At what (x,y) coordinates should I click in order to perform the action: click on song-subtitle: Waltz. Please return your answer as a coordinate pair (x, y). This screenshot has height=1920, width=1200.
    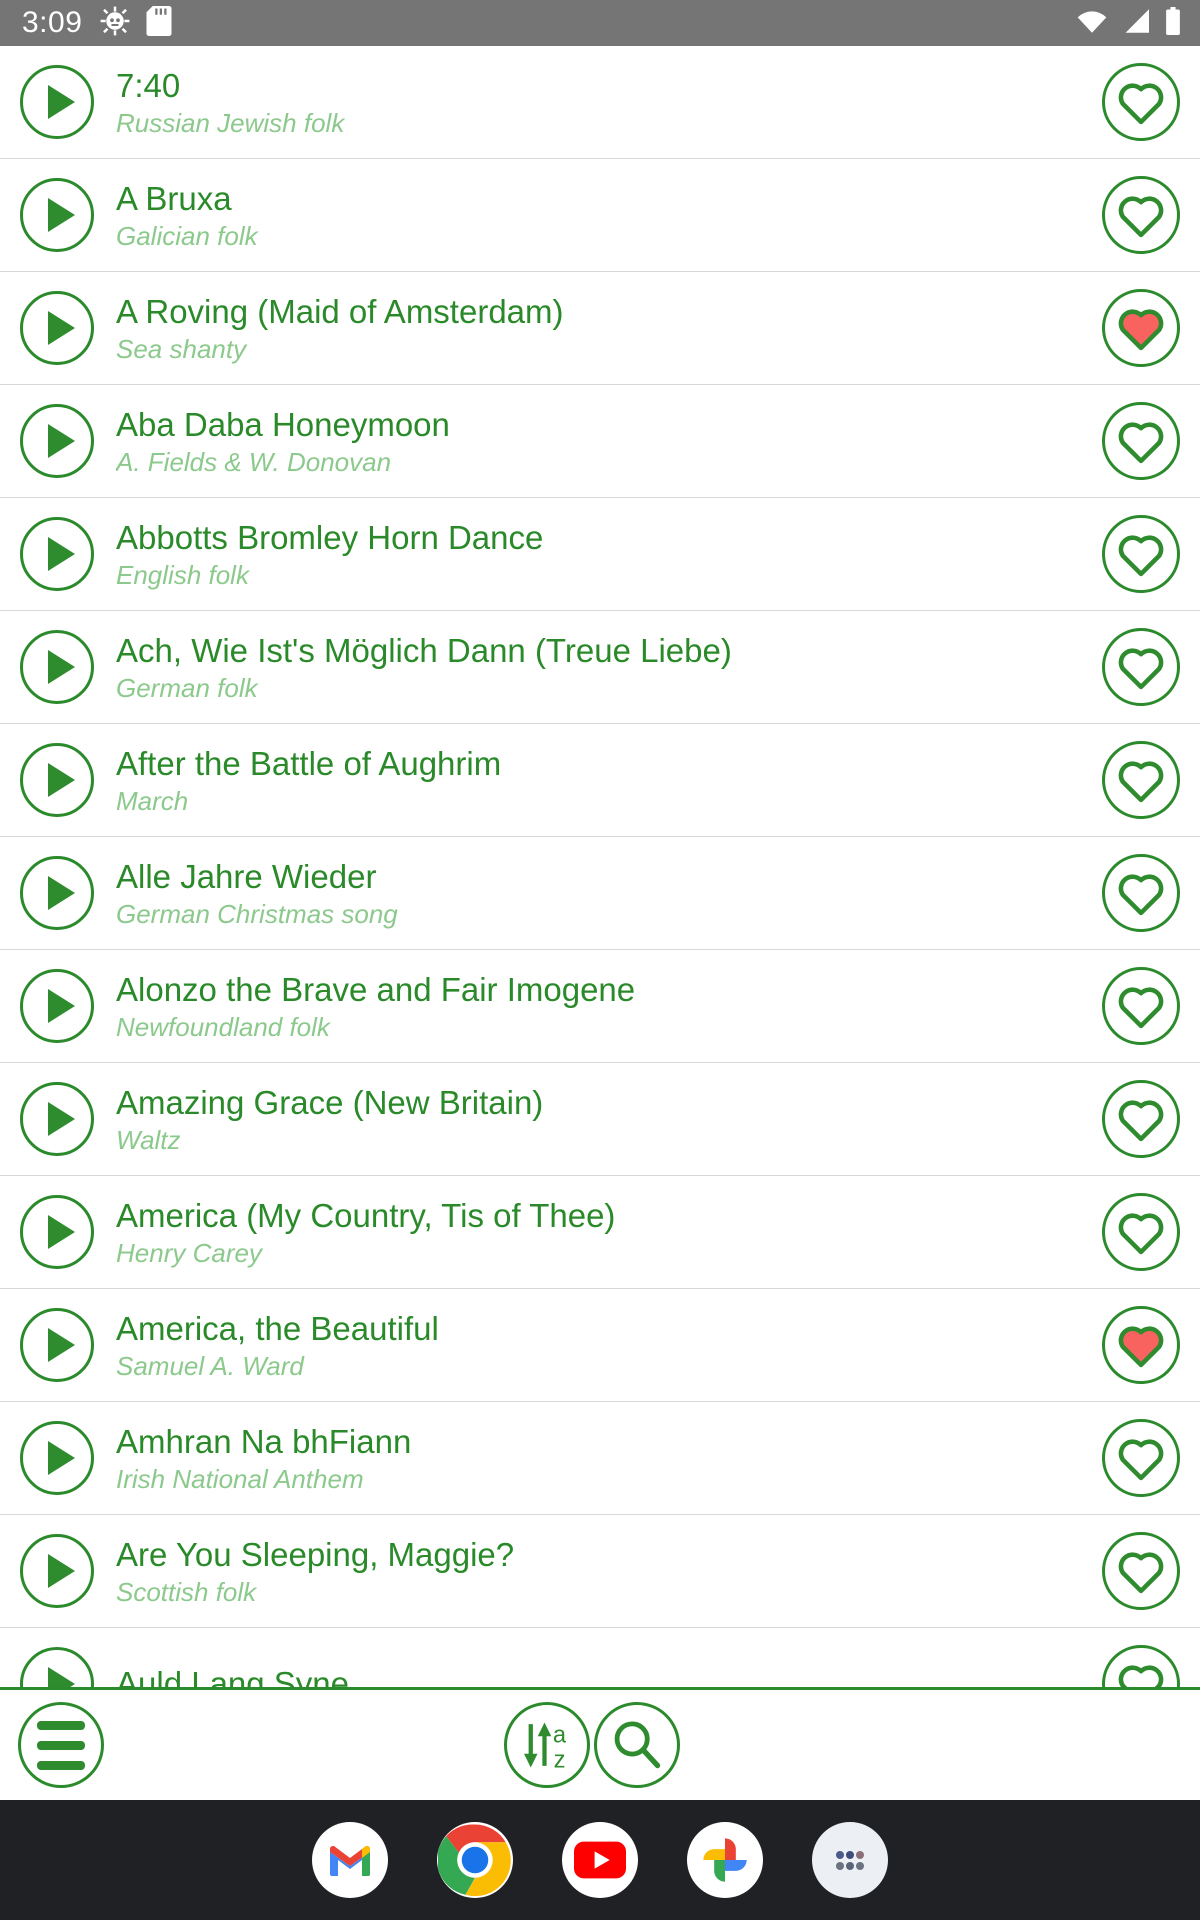
    Looking at the image, I should click on (148, 1139).